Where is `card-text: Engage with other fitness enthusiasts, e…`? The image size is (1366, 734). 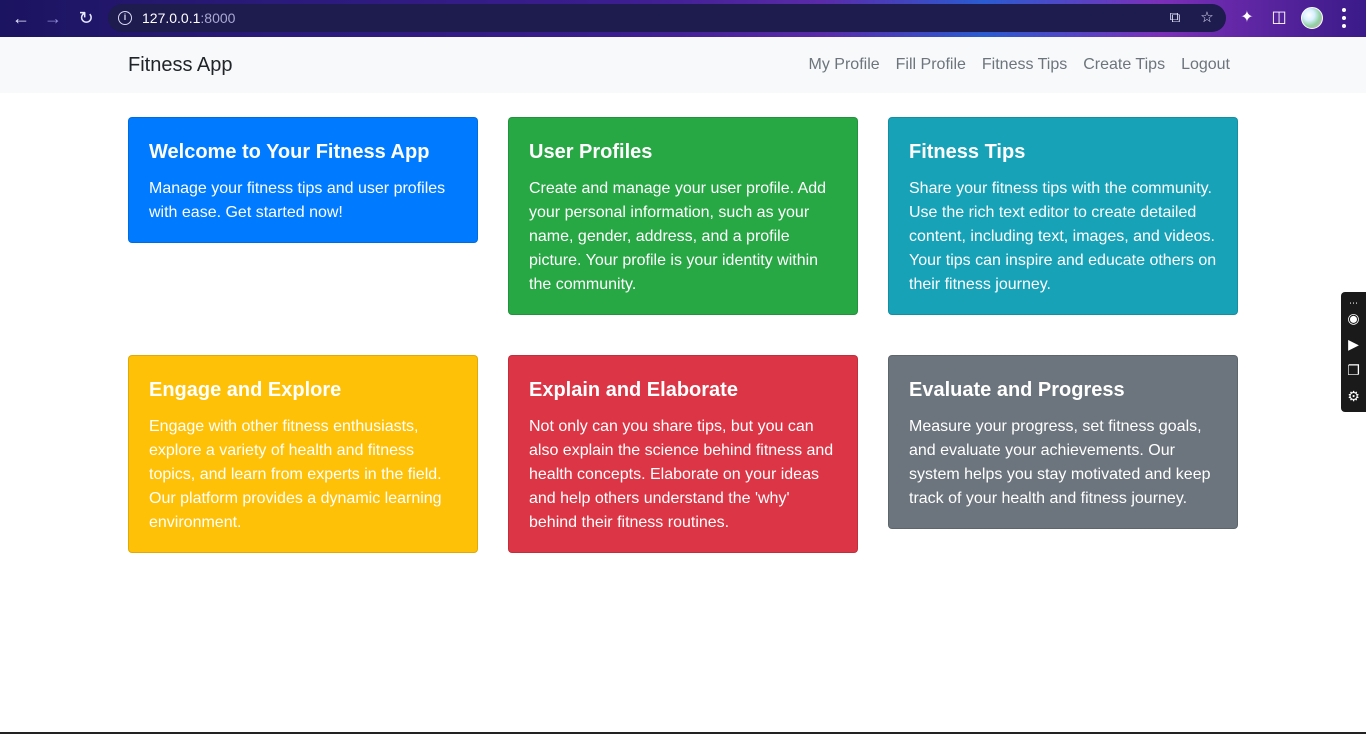 card-text: Engage with other fitness enthusiasts, e… is located at coordinates (295, 474).